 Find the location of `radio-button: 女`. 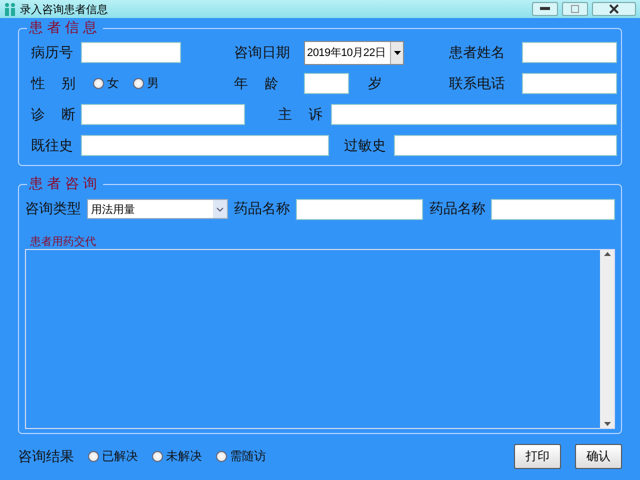

radio-button: 女 is located at coordinates (106, 83).